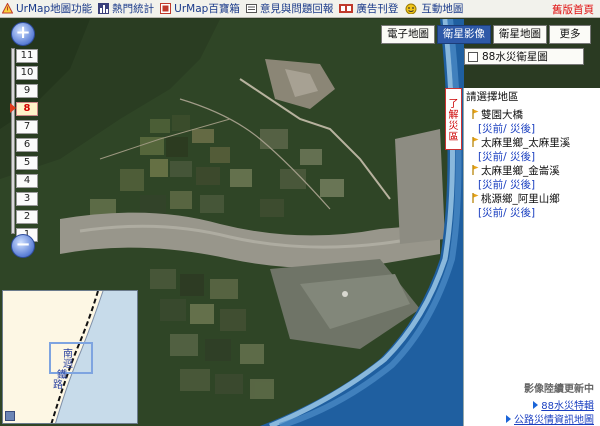  I want to click on map-type-selector: 電子地圖 衛星影像 衛星地圖 更多, so click(487, 34).